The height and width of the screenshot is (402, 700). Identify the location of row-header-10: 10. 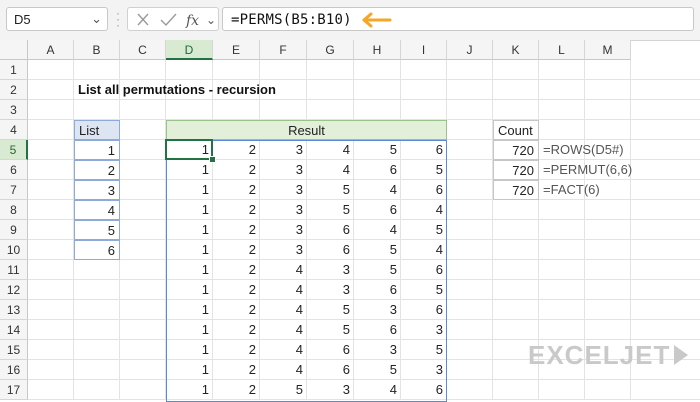
(14, 250).